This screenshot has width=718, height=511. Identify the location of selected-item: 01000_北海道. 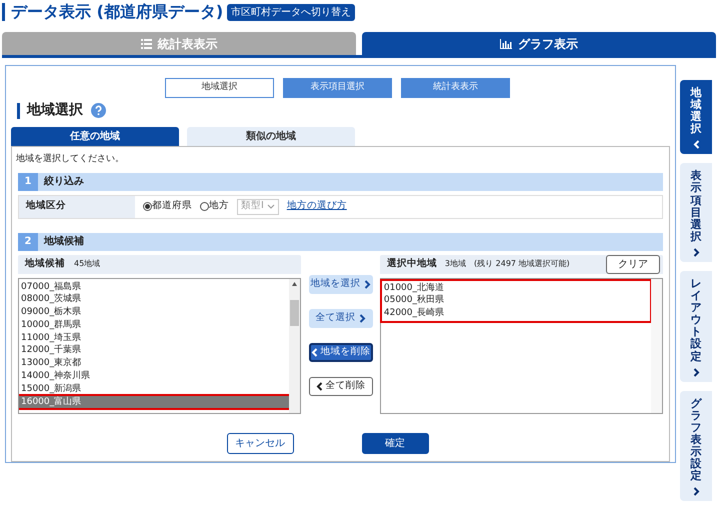
(516, 288).